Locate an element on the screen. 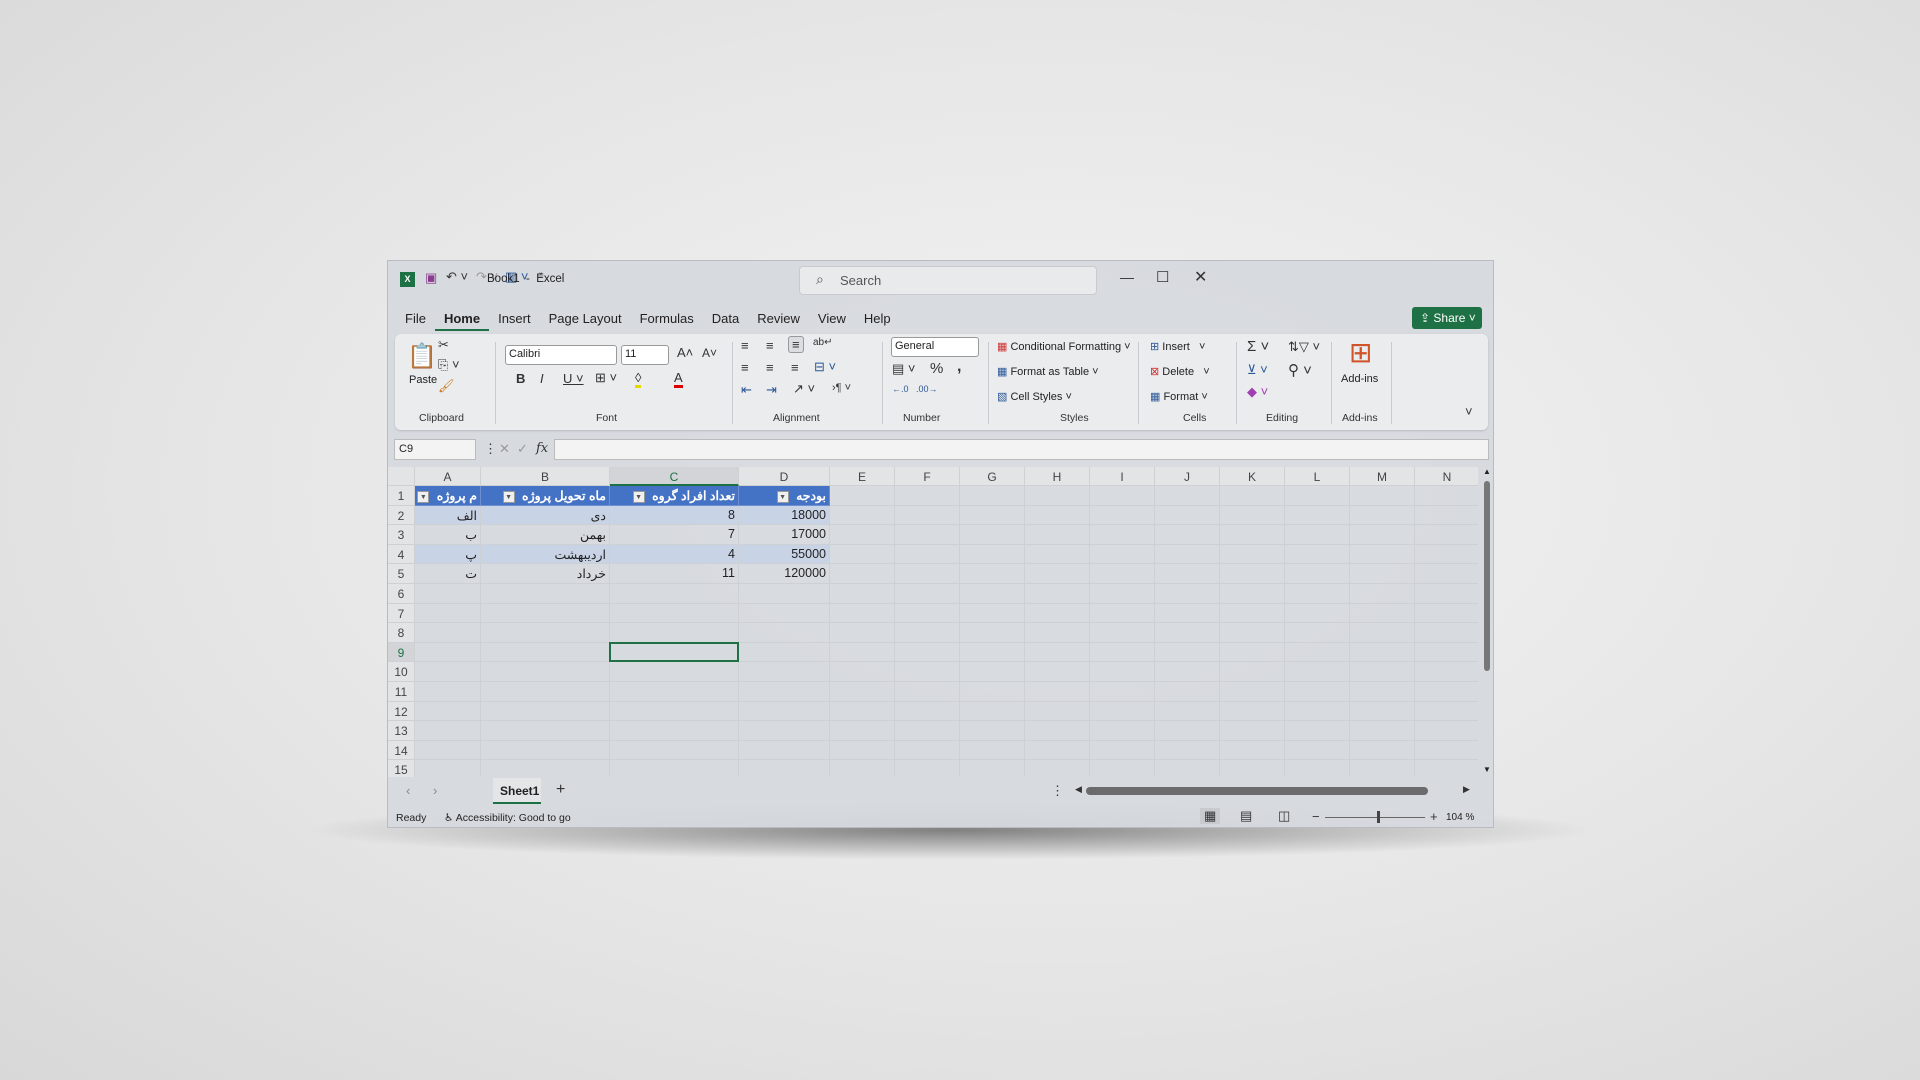 This screenshot has height=1080, width=1920. format-painter-icon: 🖌 is located at coordinates (446, 386).